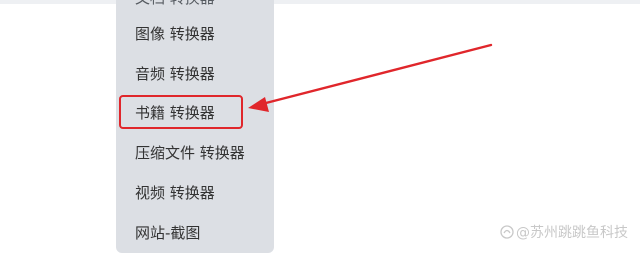 The image size is (640, 256). What do you see at coordinates (167, 233) in the screenshot?
I see `menu-item-website-screenshot: 网站-截图` at bounding box center [167, 233].